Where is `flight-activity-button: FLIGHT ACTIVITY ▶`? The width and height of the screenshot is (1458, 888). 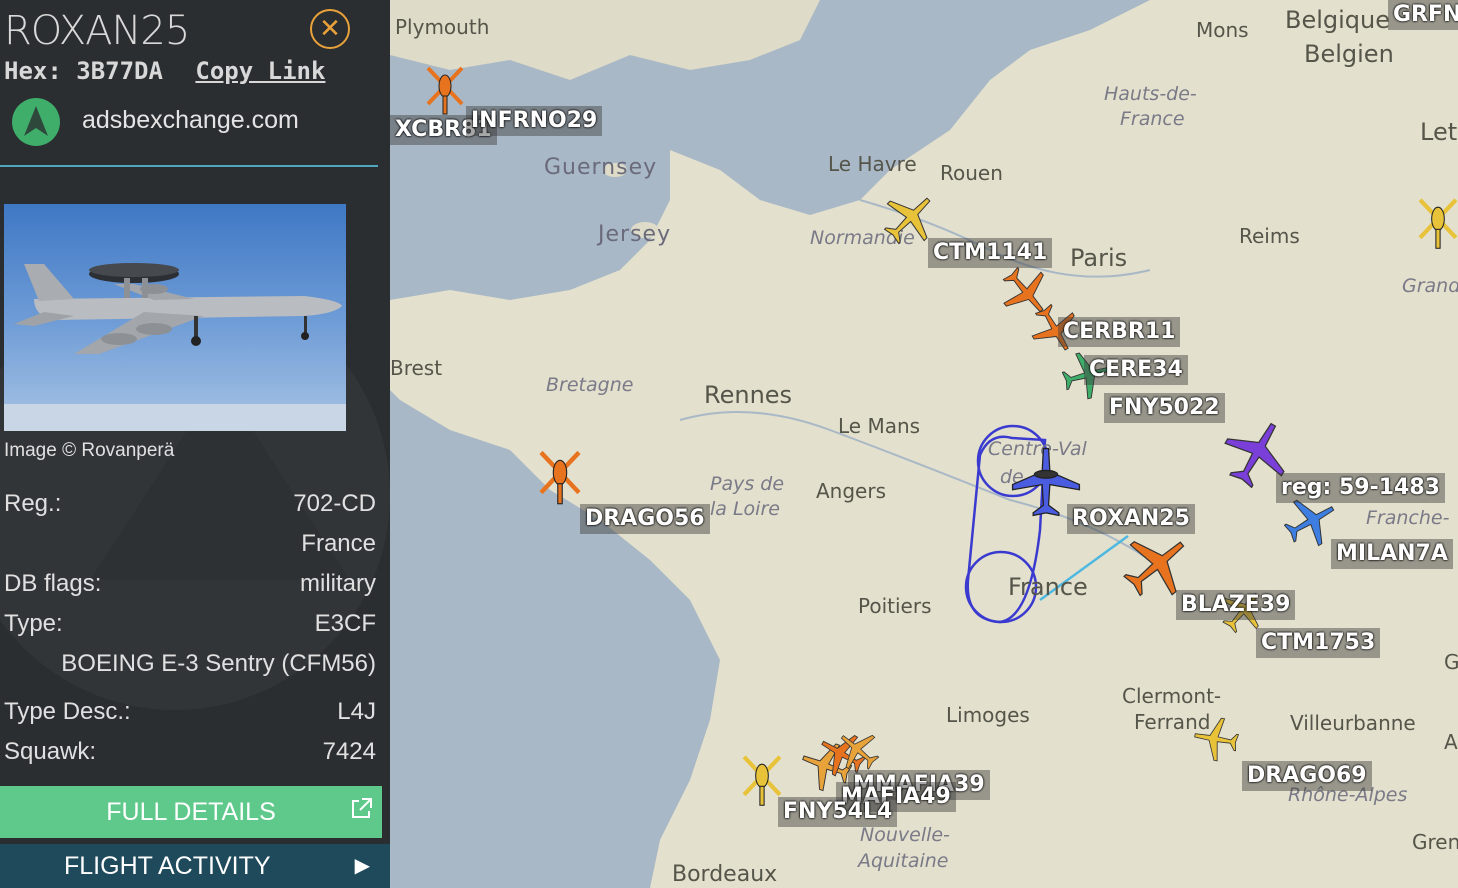 flight-activity-button: FLIGHT ACTIVITY ▶ is located at coordinates (195, 866).